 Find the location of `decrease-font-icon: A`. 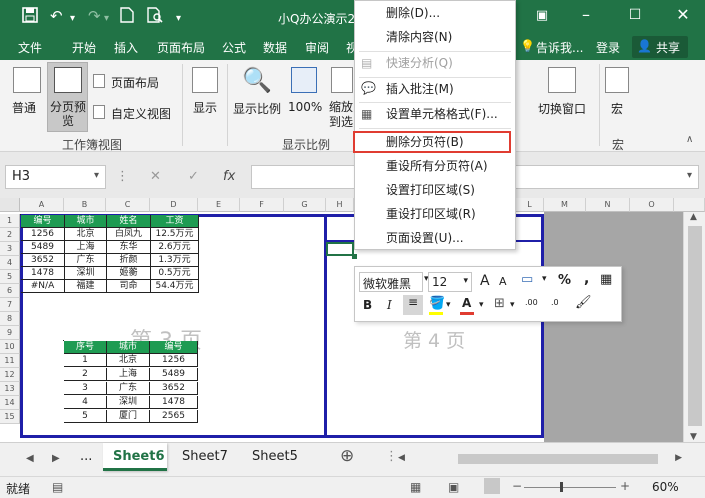

decrease-font-icon: A is located at coordinates (503, 281).